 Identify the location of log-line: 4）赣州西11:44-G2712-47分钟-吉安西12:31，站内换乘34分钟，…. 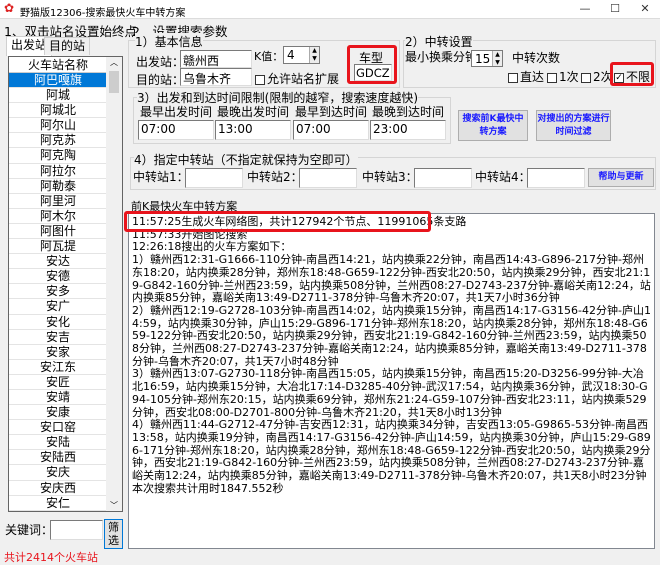
(391, 450).